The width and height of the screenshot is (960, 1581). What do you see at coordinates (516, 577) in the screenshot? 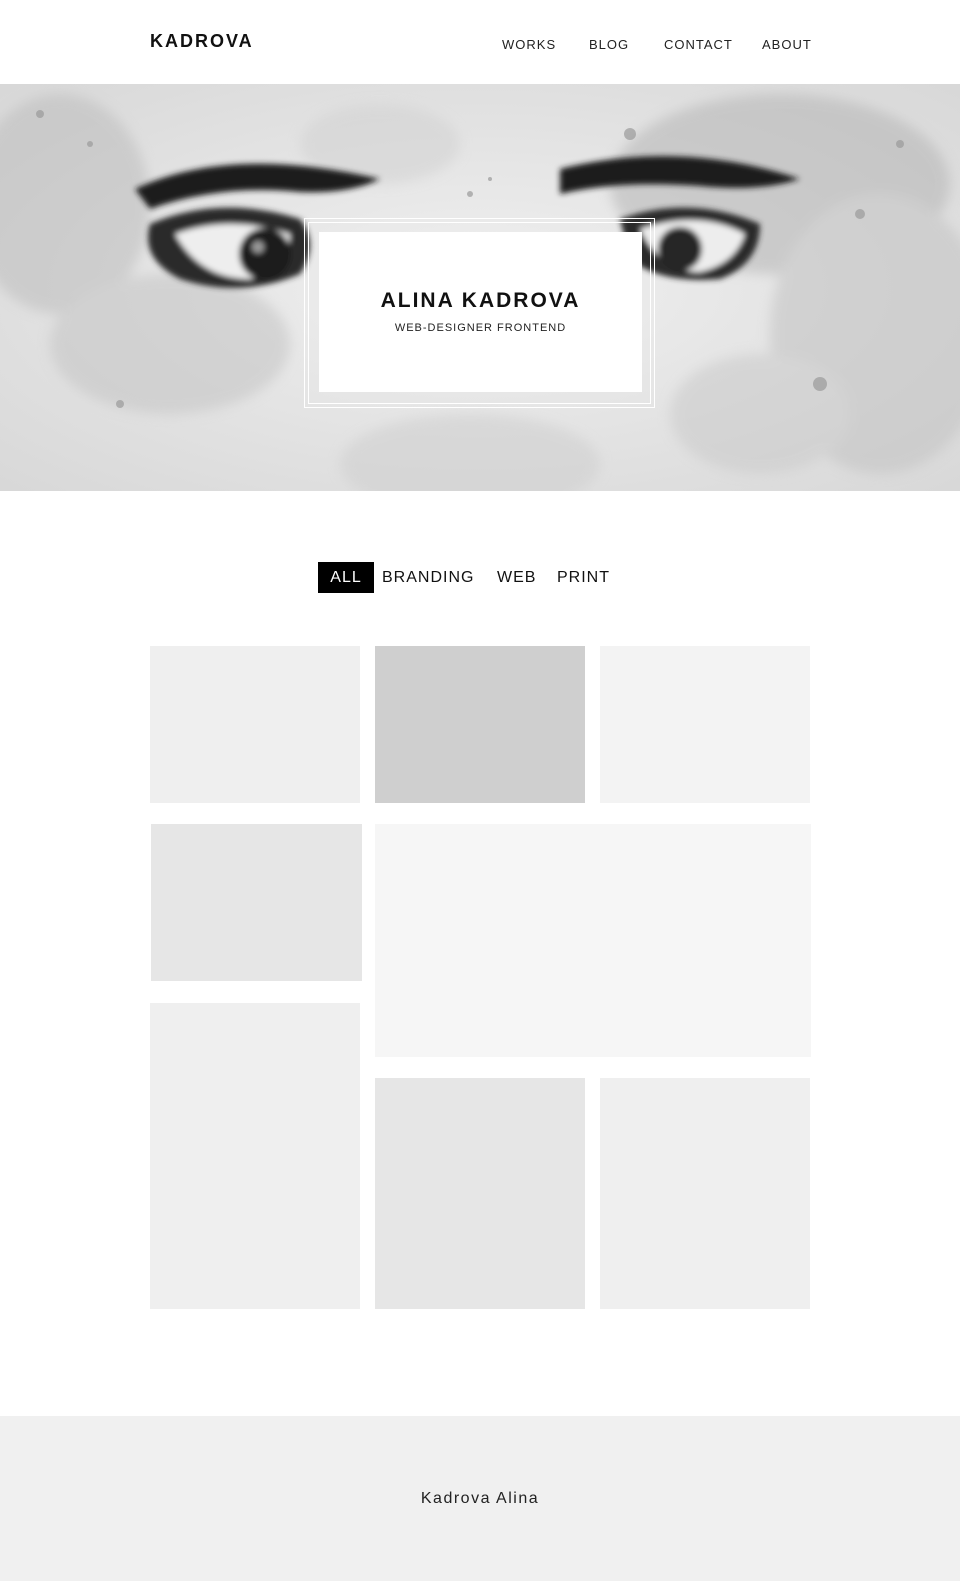
I see `filter-web: WEB` at bounding box center [516, 577].